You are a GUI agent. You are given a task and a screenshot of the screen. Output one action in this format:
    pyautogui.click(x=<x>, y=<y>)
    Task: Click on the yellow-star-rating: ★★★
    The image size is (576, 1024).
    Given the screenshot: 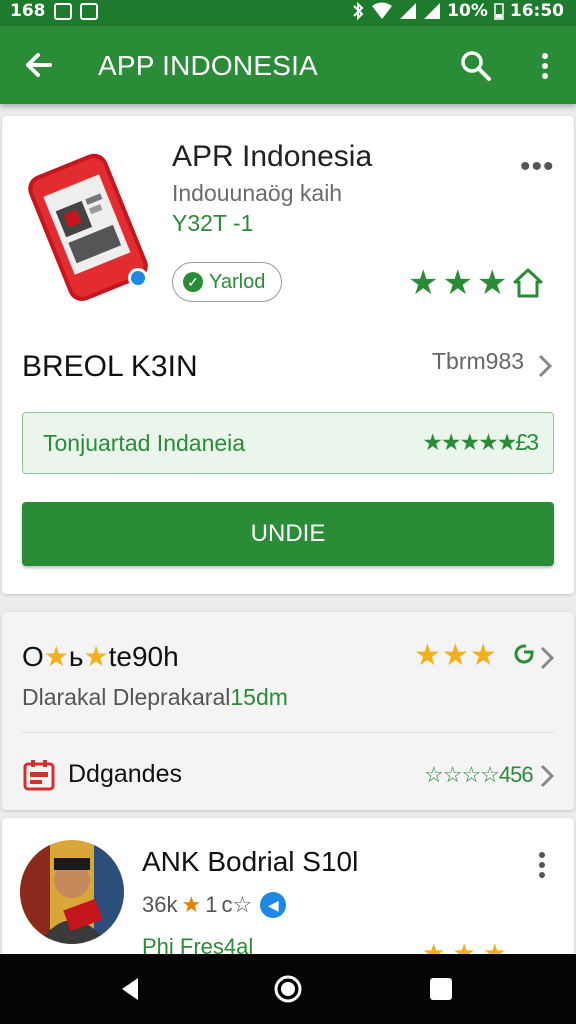 What is the action you would take?
    pyautogui.click(x=456, y=655)
    